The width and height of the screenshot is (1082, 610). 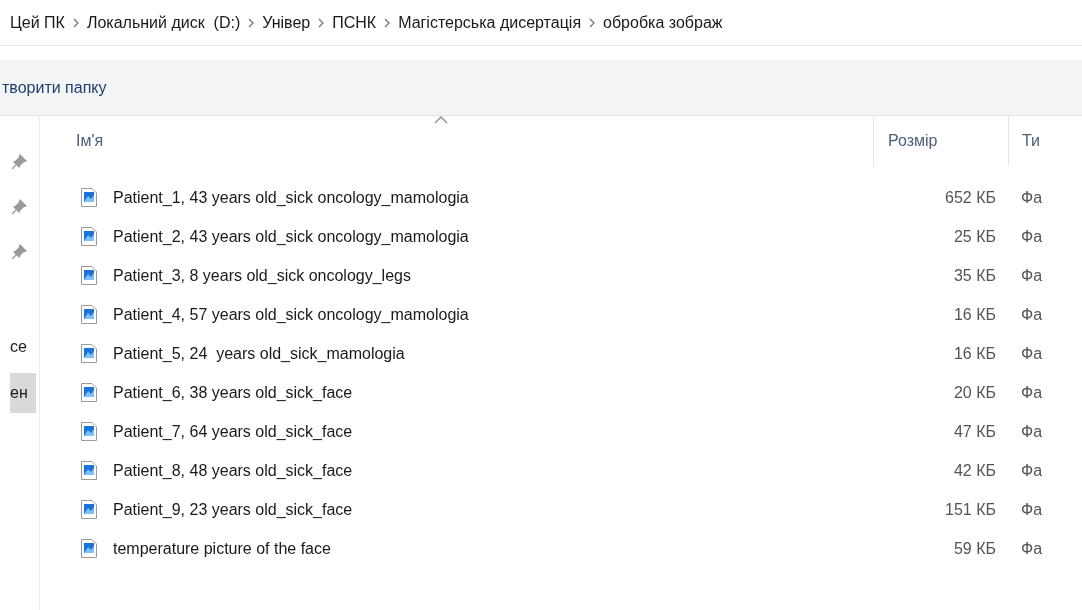 What do you see at coordinates (970, 509) in the screenshot?
I see `file-size: 151 КБ` at bounding box center [970, 509].